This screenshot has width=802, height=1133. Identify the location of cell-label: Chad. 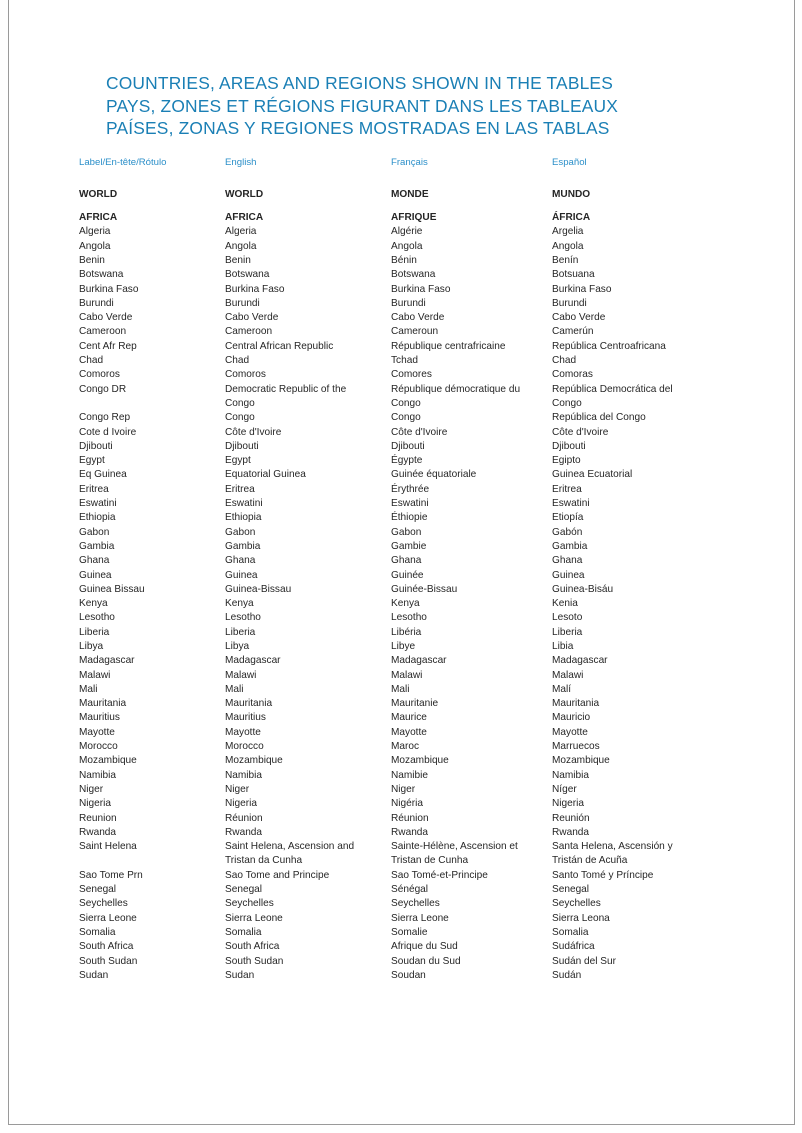
(152, 361).